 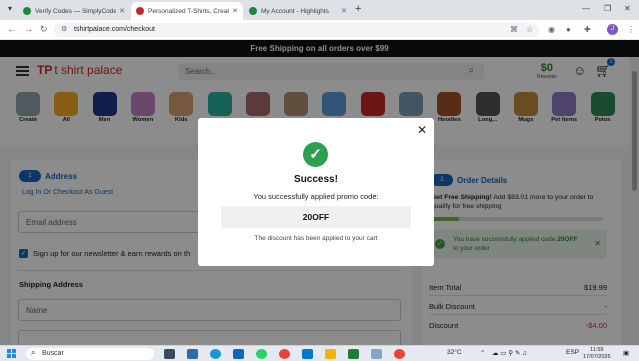 What do you see at coordinates (316, 196) in the screenshot?
I see `modal-message: You successfully applied promo code:` at bounding box center [316, 196].